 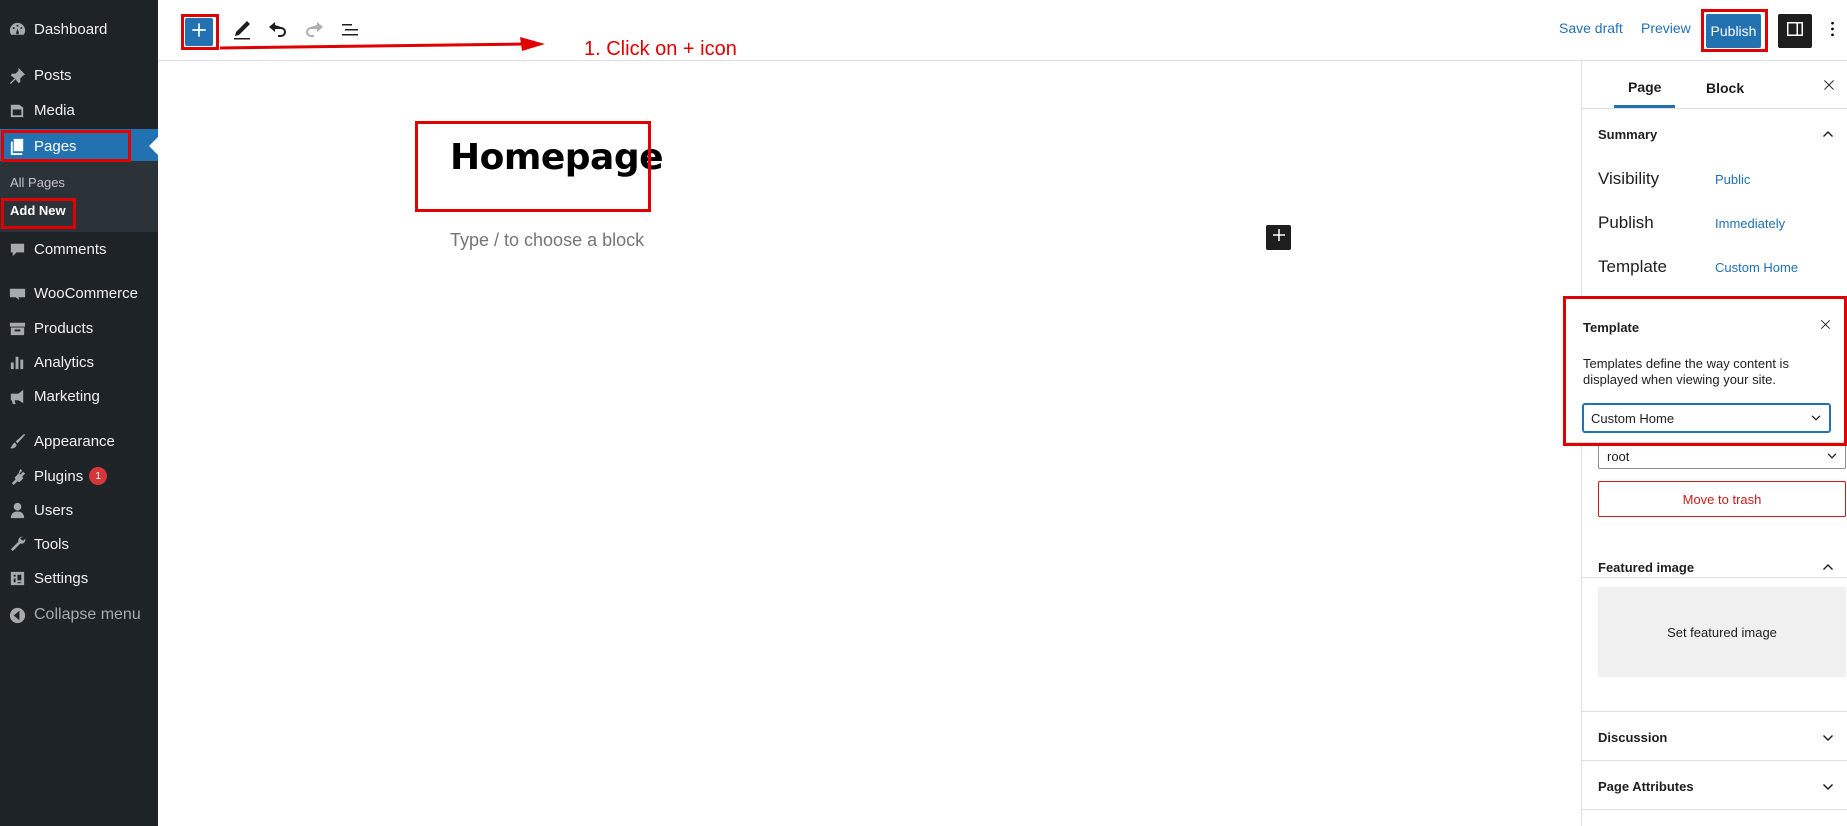 I want to click on collapse-icon, so click(x=17, y=615).